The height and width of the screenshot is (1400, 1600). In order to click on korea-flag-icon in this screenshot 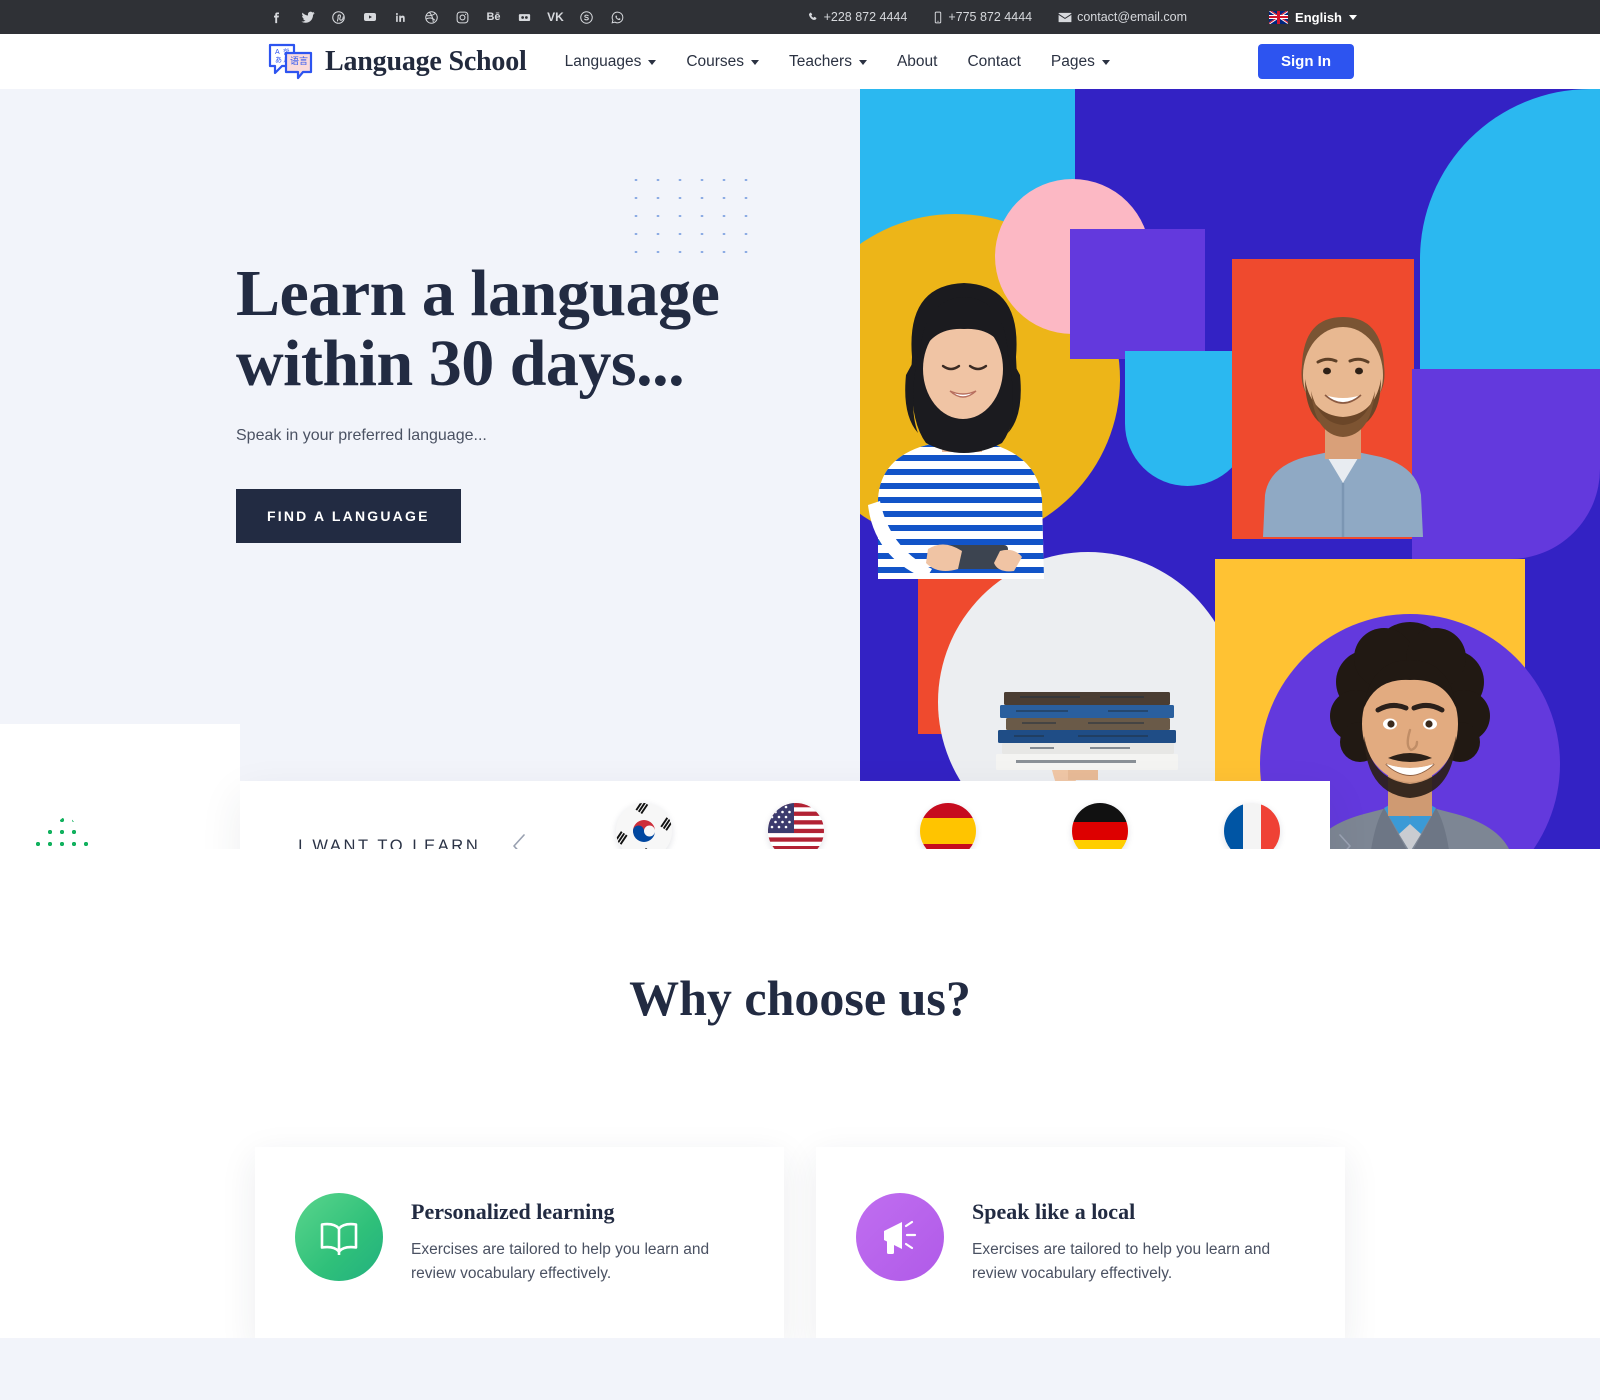, I will do `click(644, 825)`.